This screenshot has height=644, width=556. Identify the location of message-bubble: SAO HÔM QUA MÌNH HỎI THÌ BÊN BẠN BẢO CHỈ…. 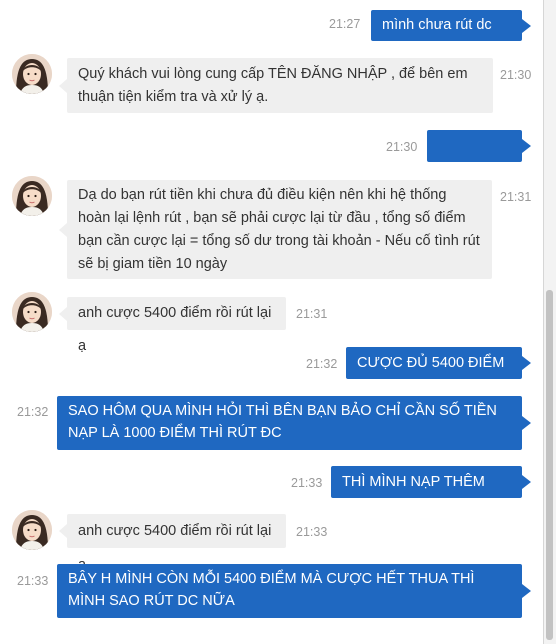
(294, 423).